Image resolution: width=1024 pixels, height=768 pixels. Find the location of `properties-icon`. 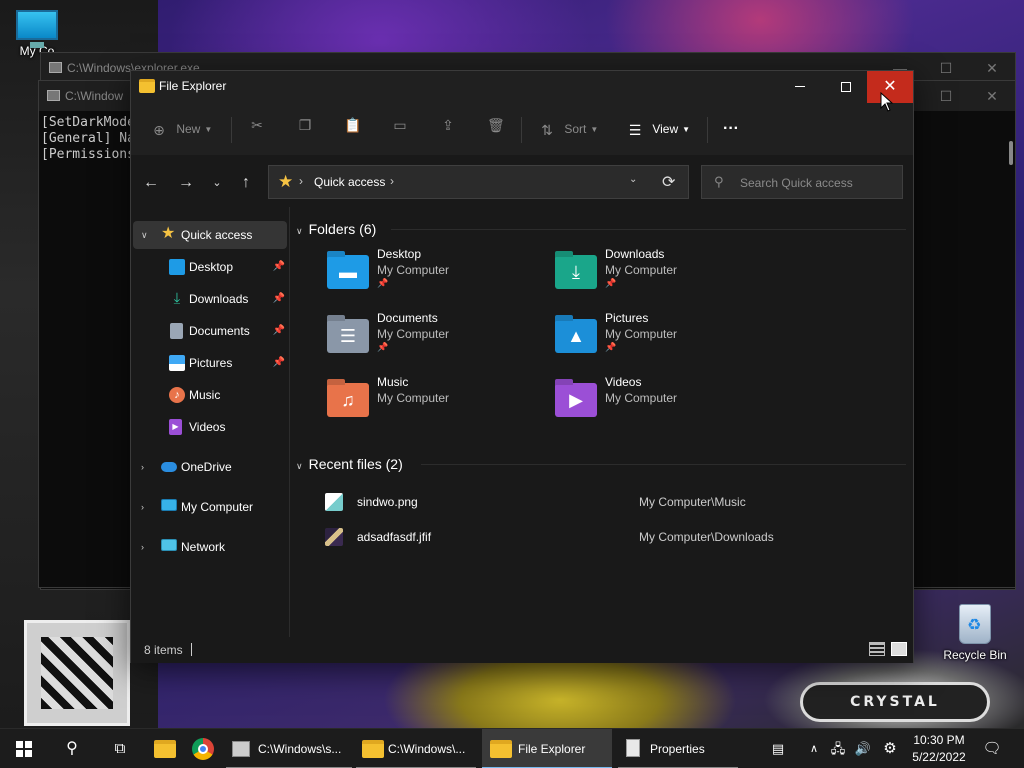

properties-icon is located at coordinates (633, 748).